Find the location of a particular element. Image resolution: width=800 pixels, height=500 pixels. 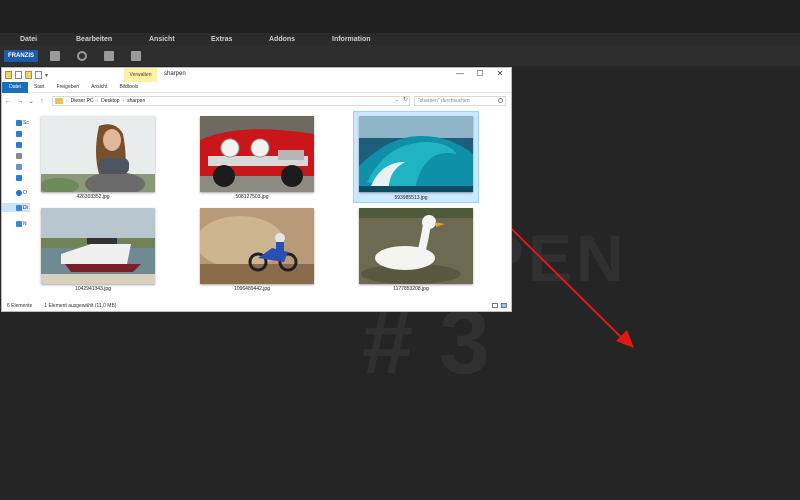

navigation-pane: Sc O Di N is located at coordinates (16, 204).